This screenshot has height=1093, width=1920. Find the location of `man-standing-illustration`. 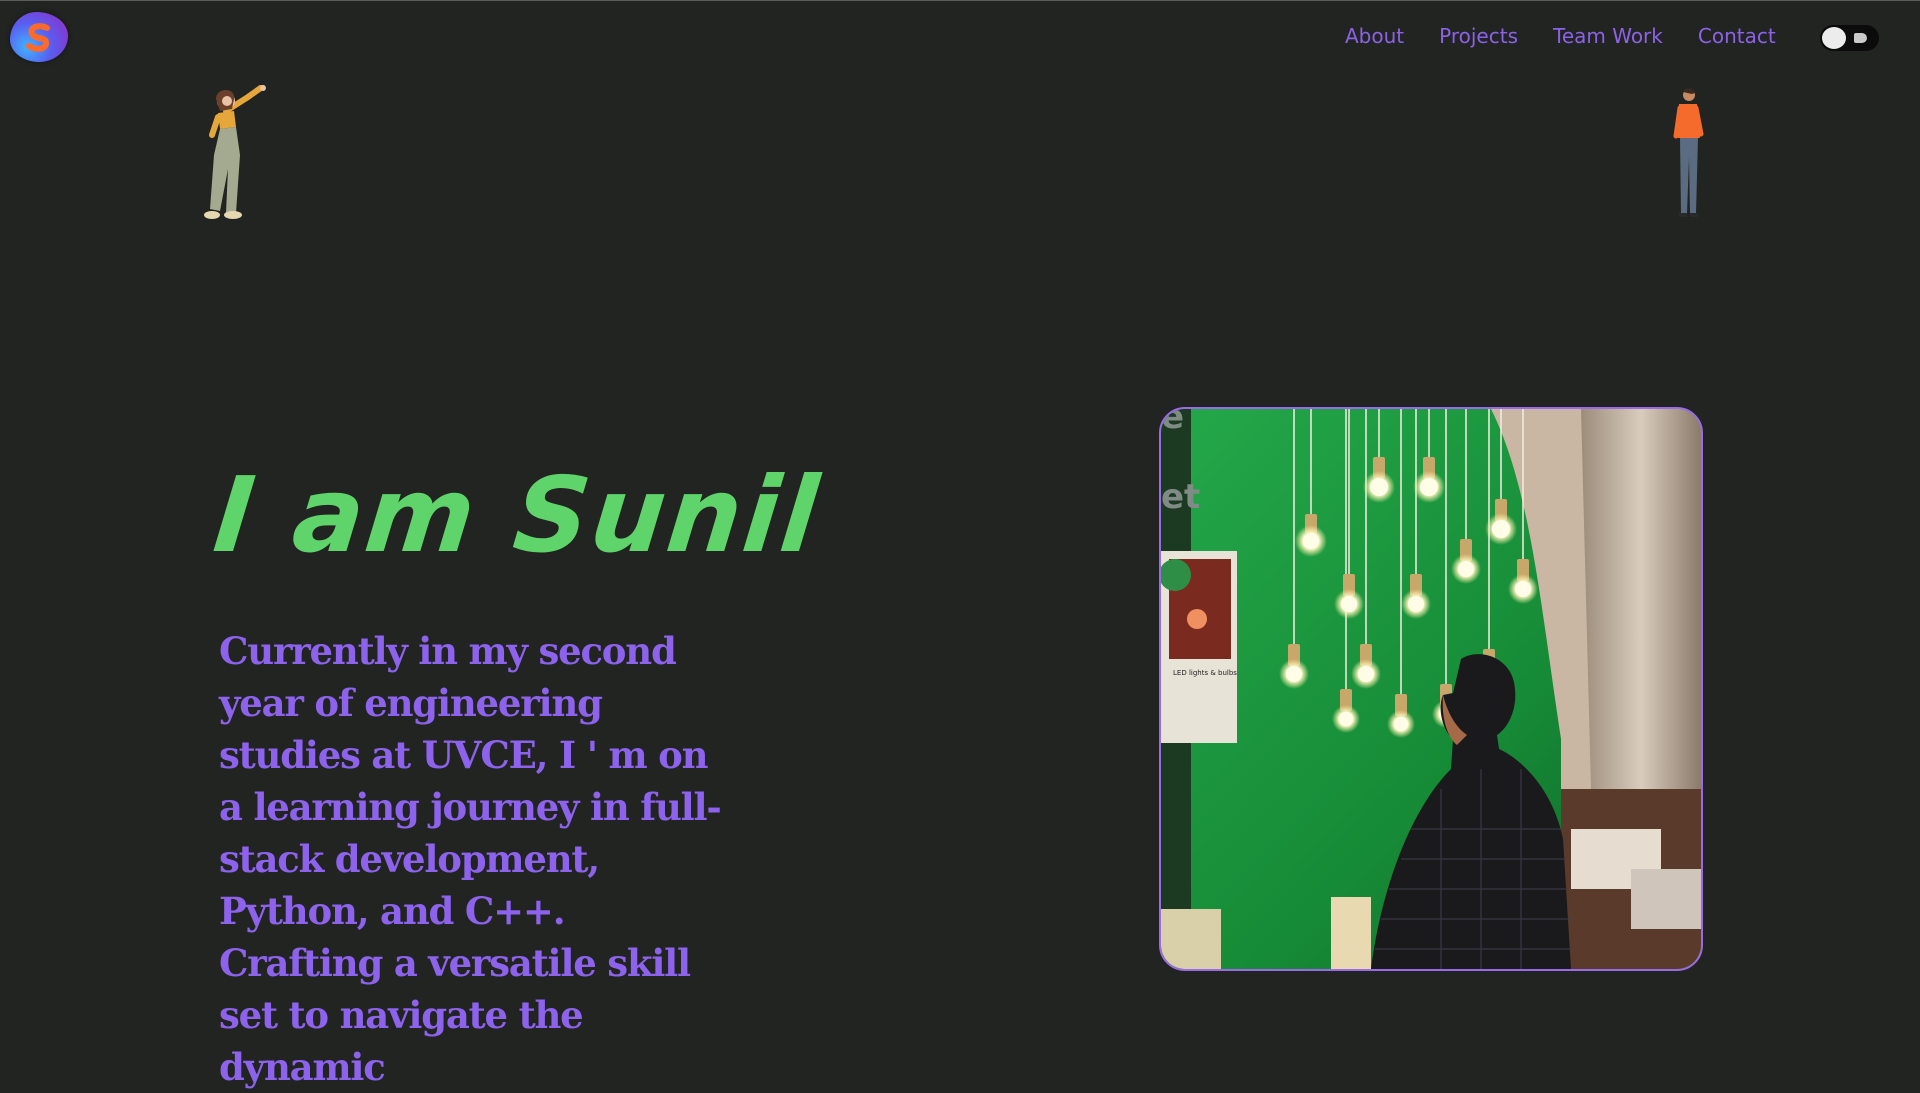

man-standing-illustration is located at coordinates (1688, 152).